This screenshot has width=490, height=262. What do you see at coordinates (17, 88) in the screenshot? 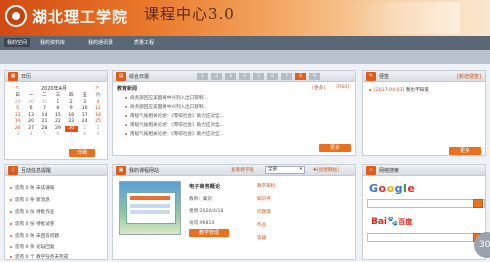
I see `calendar-prev-button: <` at bounding box center [17, 88].